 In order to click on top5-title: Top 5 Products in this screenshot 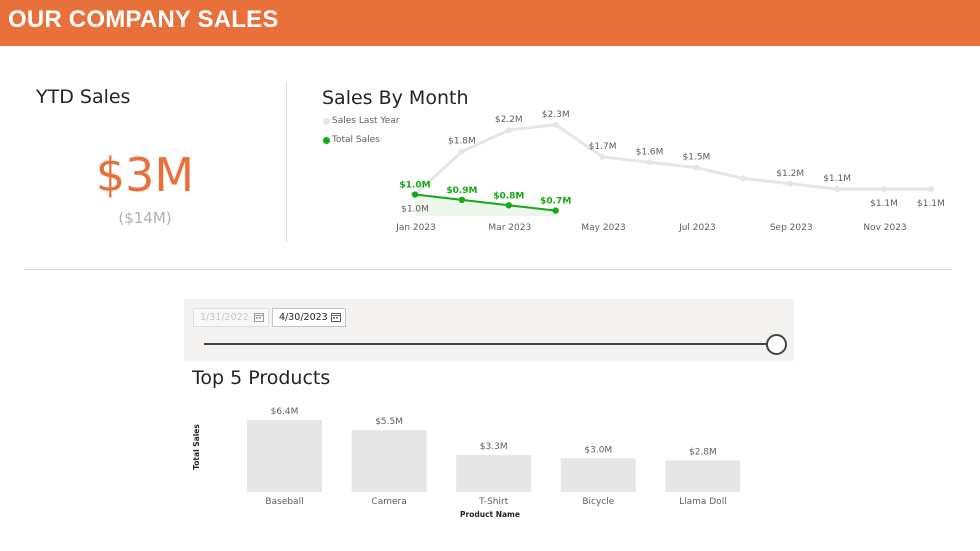, I will do `click(261, 378)`.